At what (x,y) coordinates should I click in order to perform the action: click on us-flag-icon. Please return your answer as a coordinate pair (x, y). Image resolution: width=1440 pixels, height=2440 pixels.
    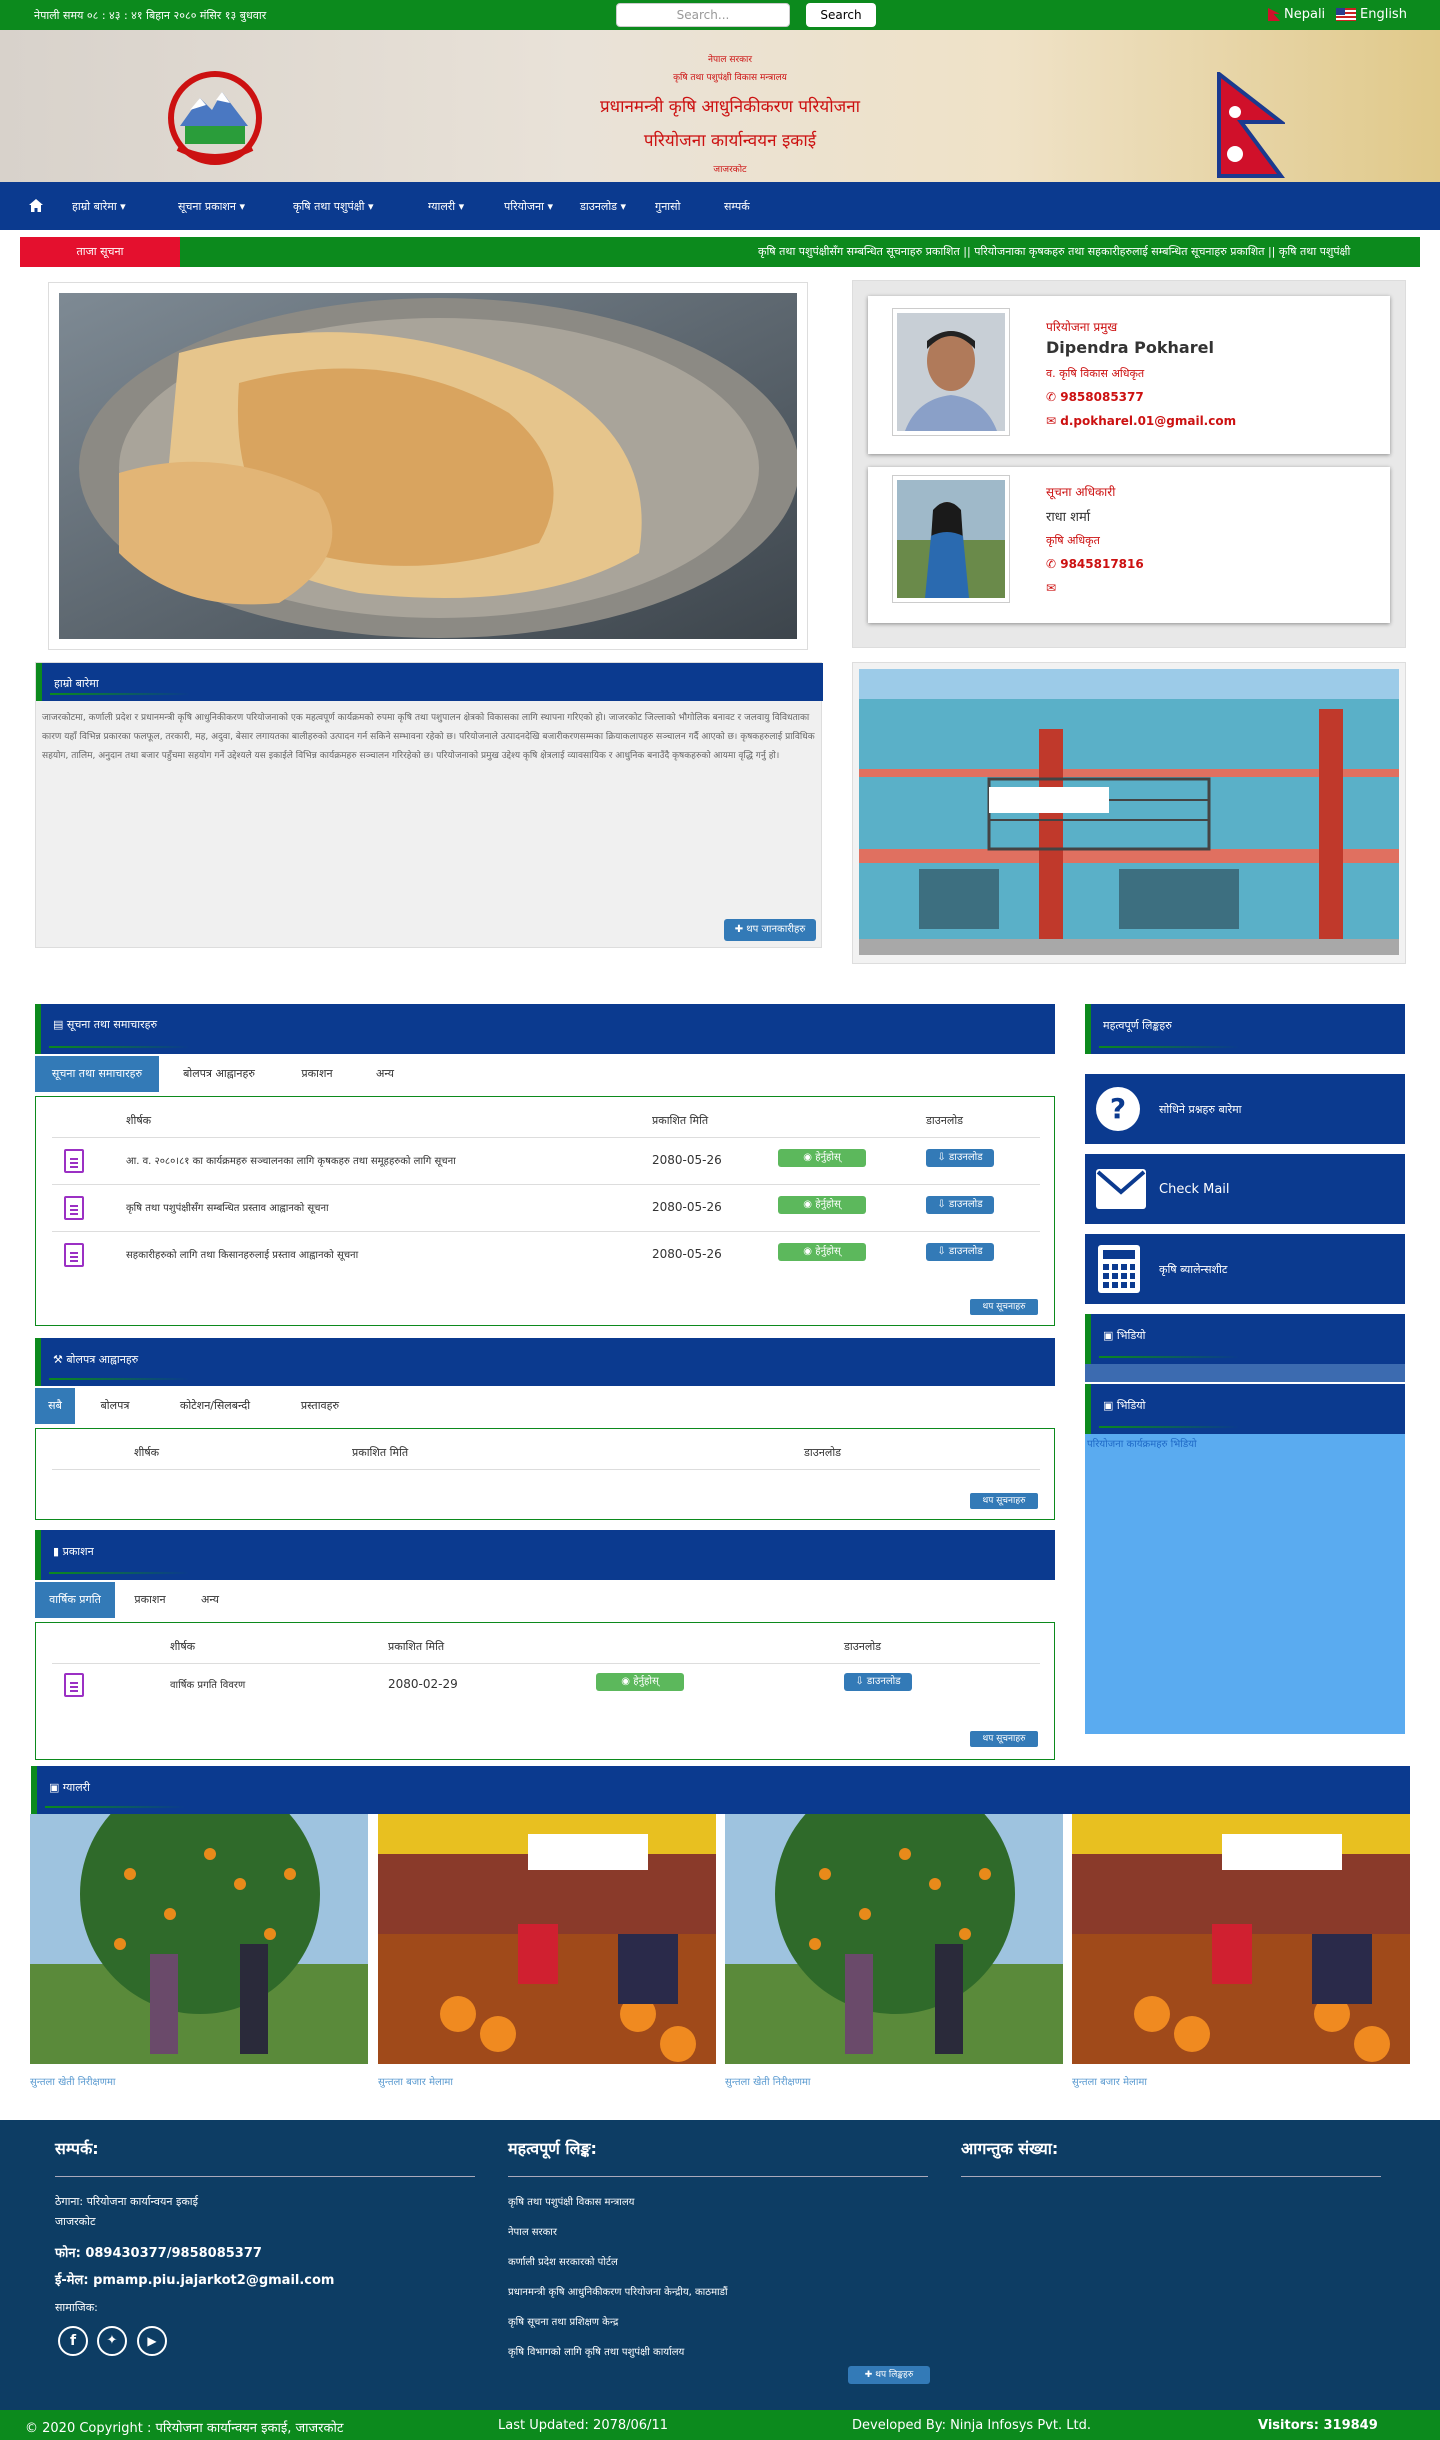
    Looking at the image, I should click on (1346, 14).